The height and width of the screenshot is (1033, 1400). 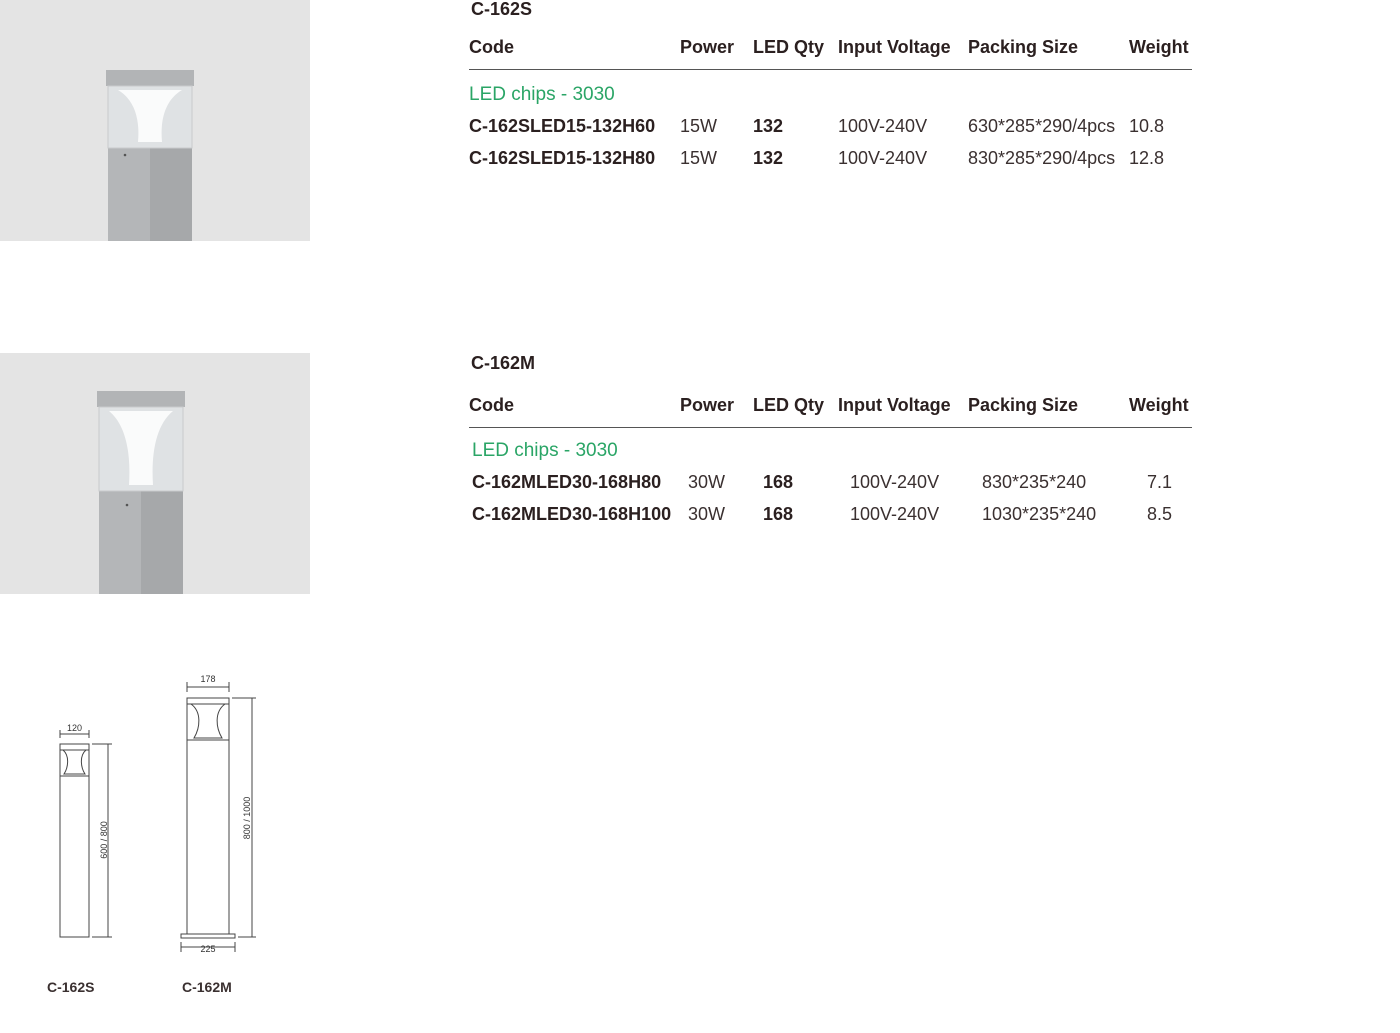 What do you see at coordinates (572, 514) in the screenshot?
I see `cell-code: C-162MLED30-168H100` at bounding box center [572, 514].